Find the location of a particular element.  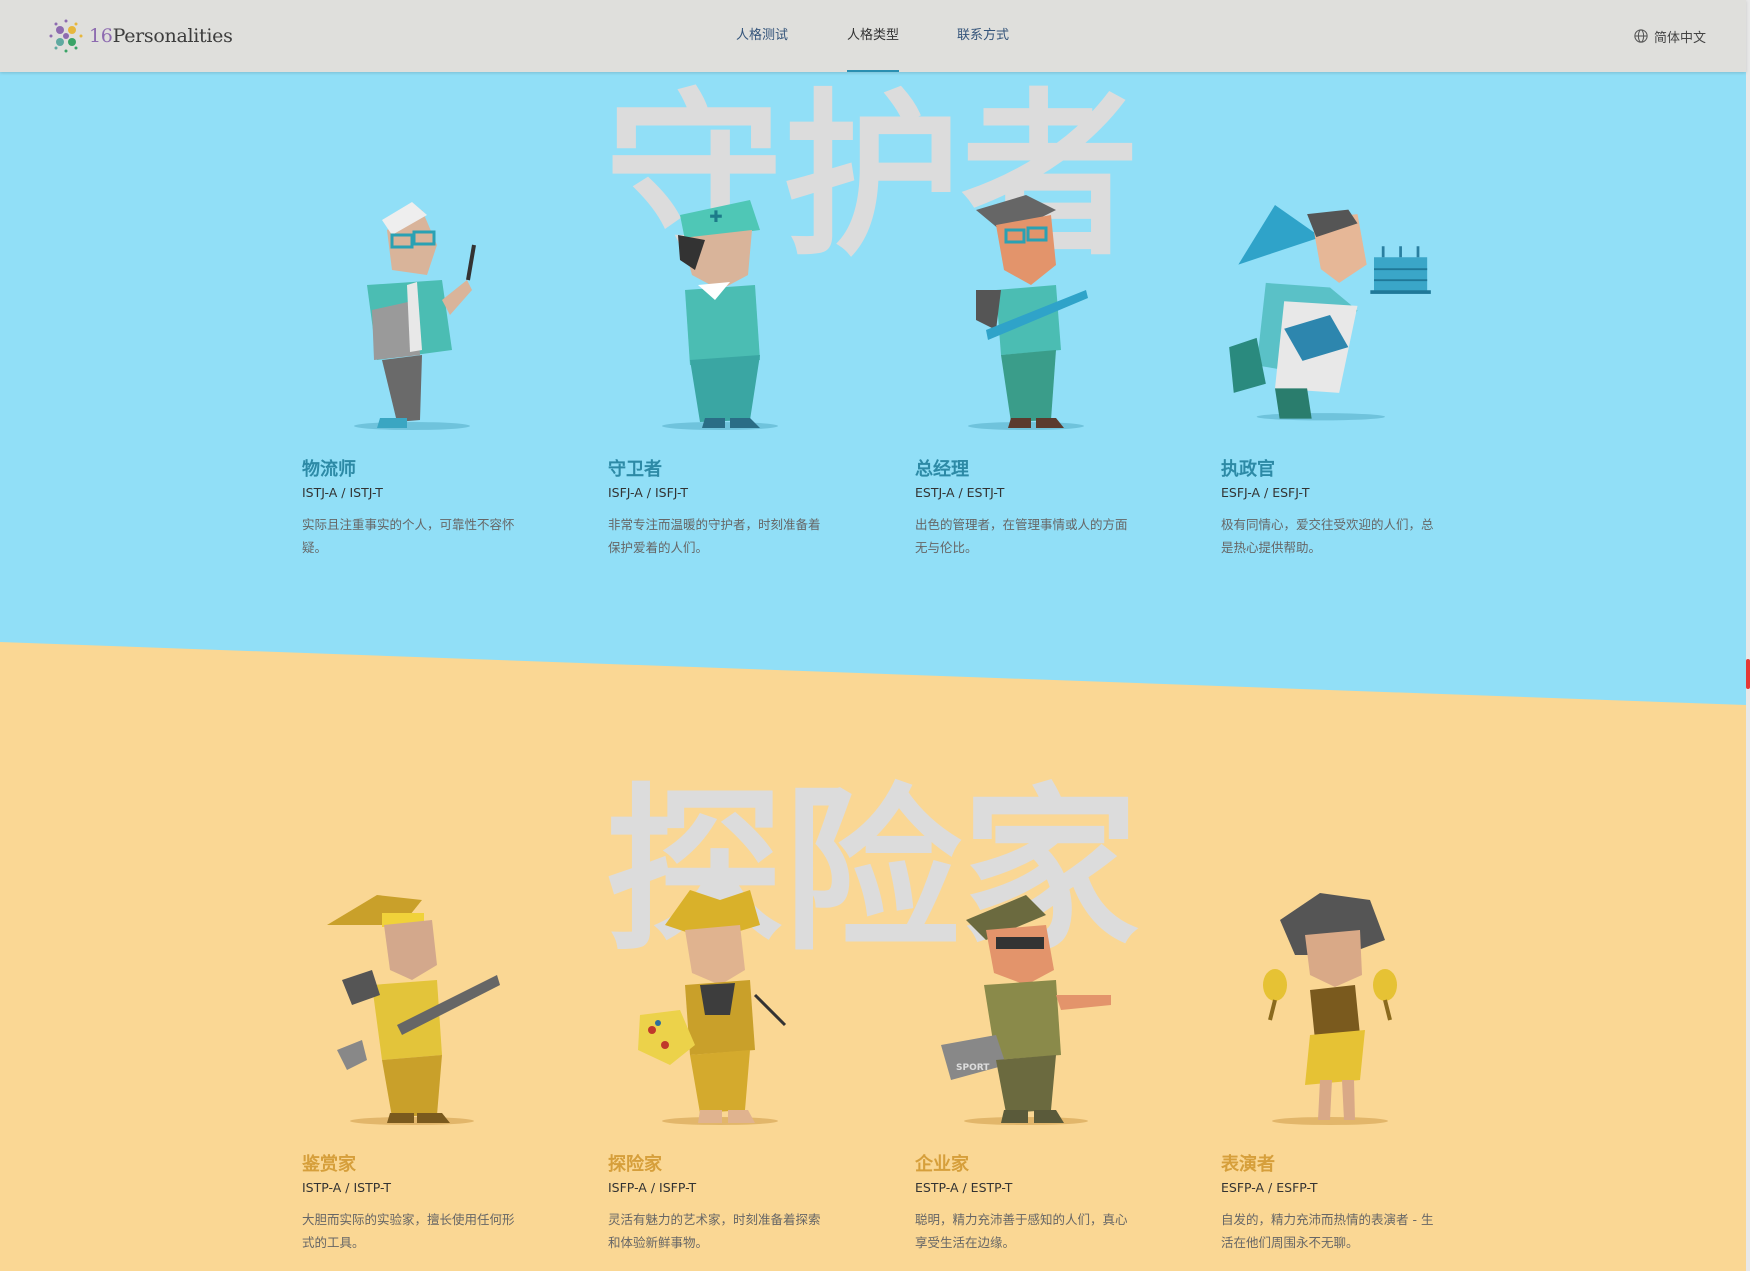

card-name-isfj: 守卫者 is located at coordinates (718, 468).